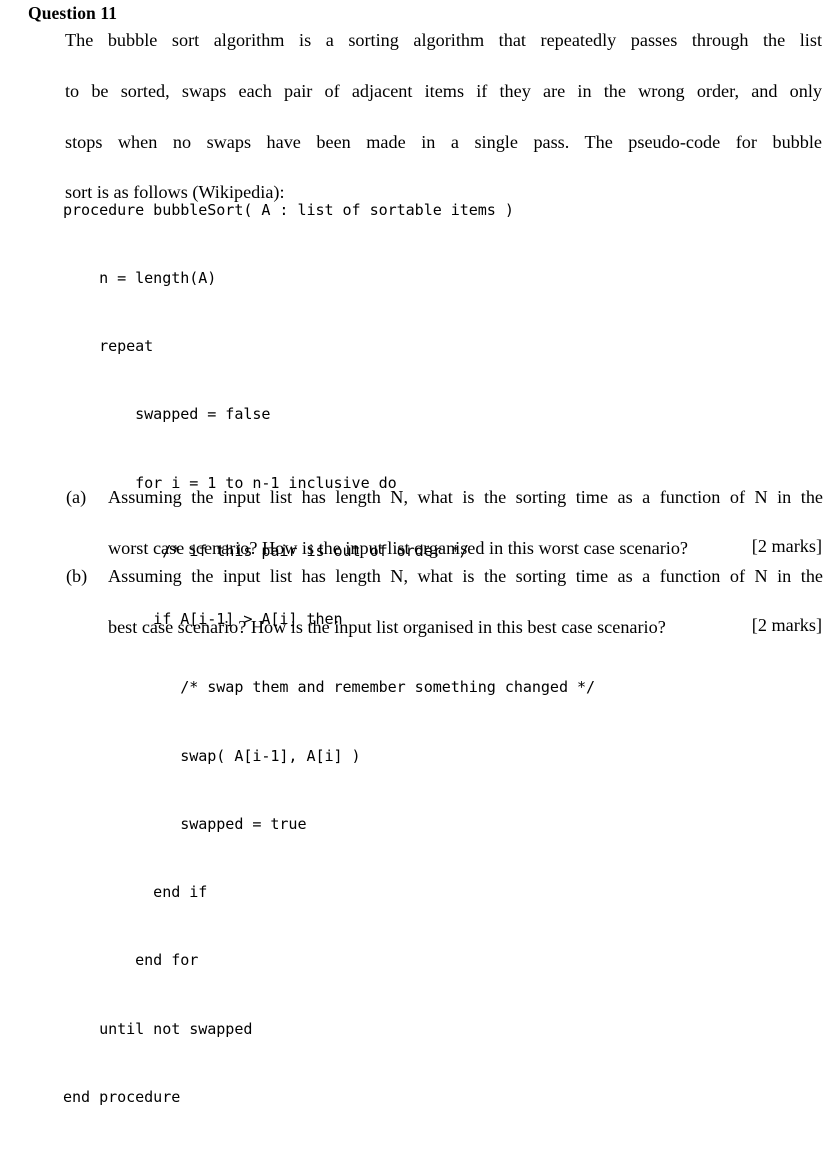  Describe the element at coordinates (786, 546) in the screenshot. I see `marks-label-a: [2 marks]` at that location.